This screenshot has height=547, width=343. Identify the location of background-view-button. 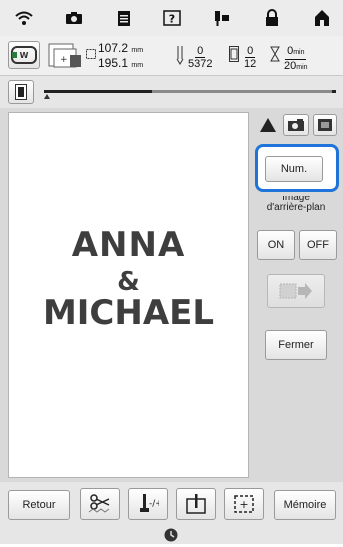
(325, 125).